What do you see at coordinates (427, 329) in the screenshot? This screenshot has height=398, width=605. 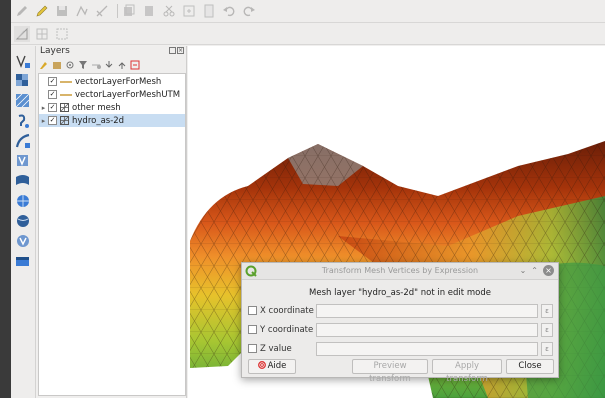 I see `y-coordinate-expression-input` at bounding box center [427, 329].